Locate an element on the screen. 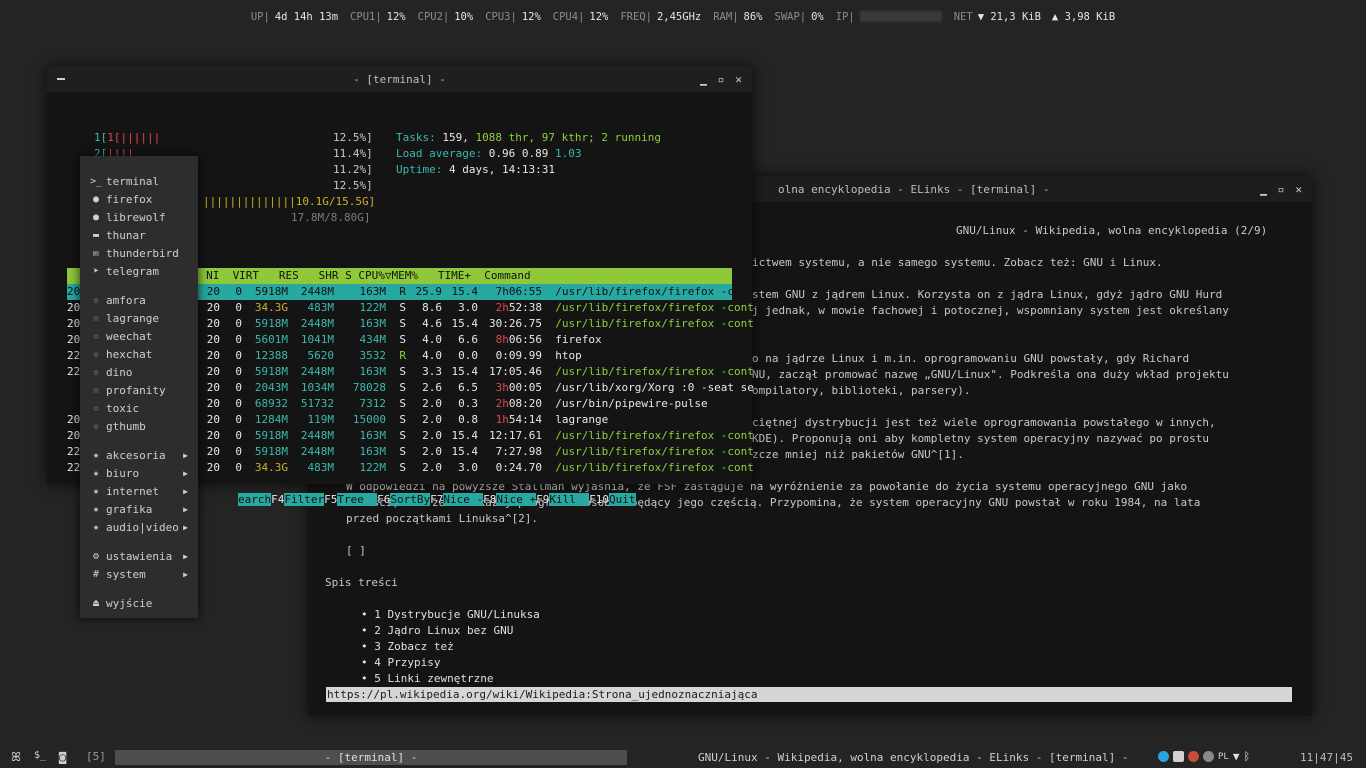 The image size is (1366, 768). terminal-launcher-icon: $_ is located at coordinates (40, 755).